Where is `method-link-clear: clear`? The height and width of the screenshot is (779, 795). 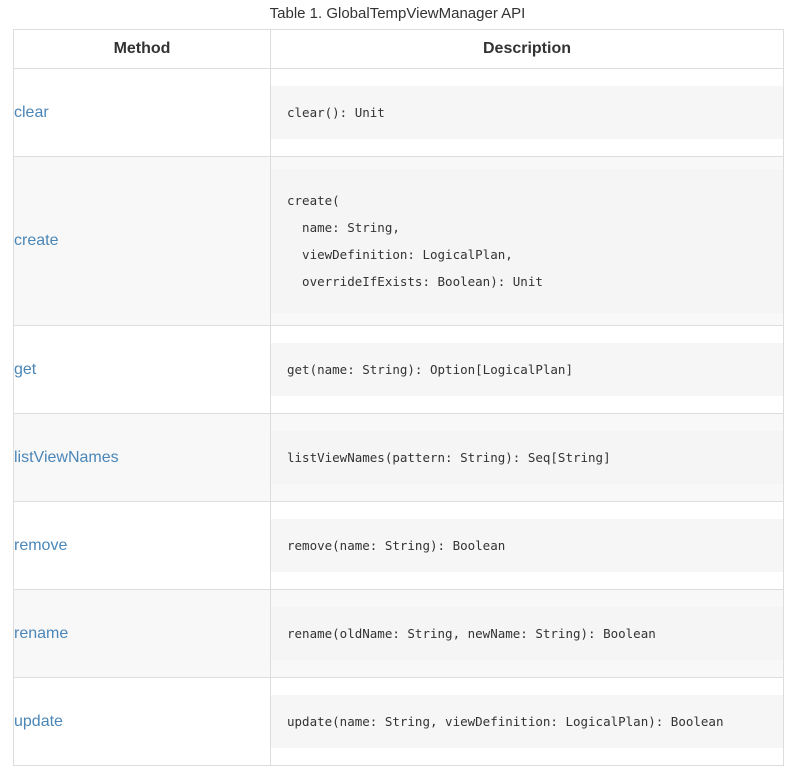
method-link-clear: clear is located at coordinates (31, 112).